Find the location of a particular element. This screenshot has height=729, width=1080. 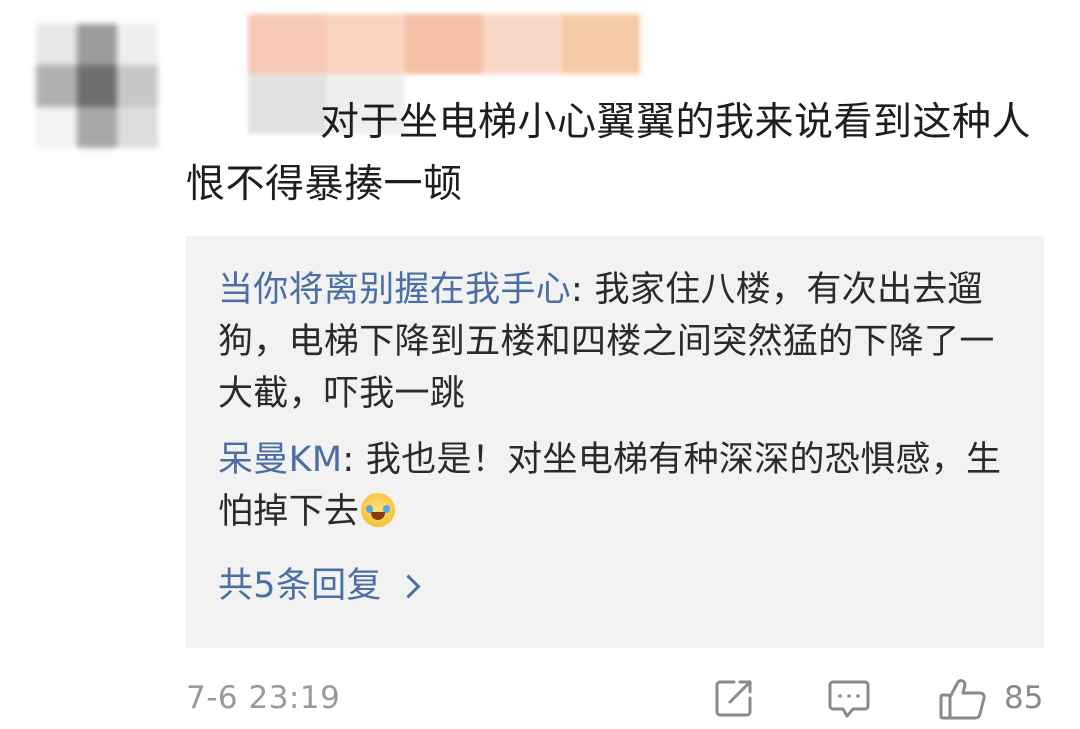

chevron-right-icon is located at coordinates (408, 586).